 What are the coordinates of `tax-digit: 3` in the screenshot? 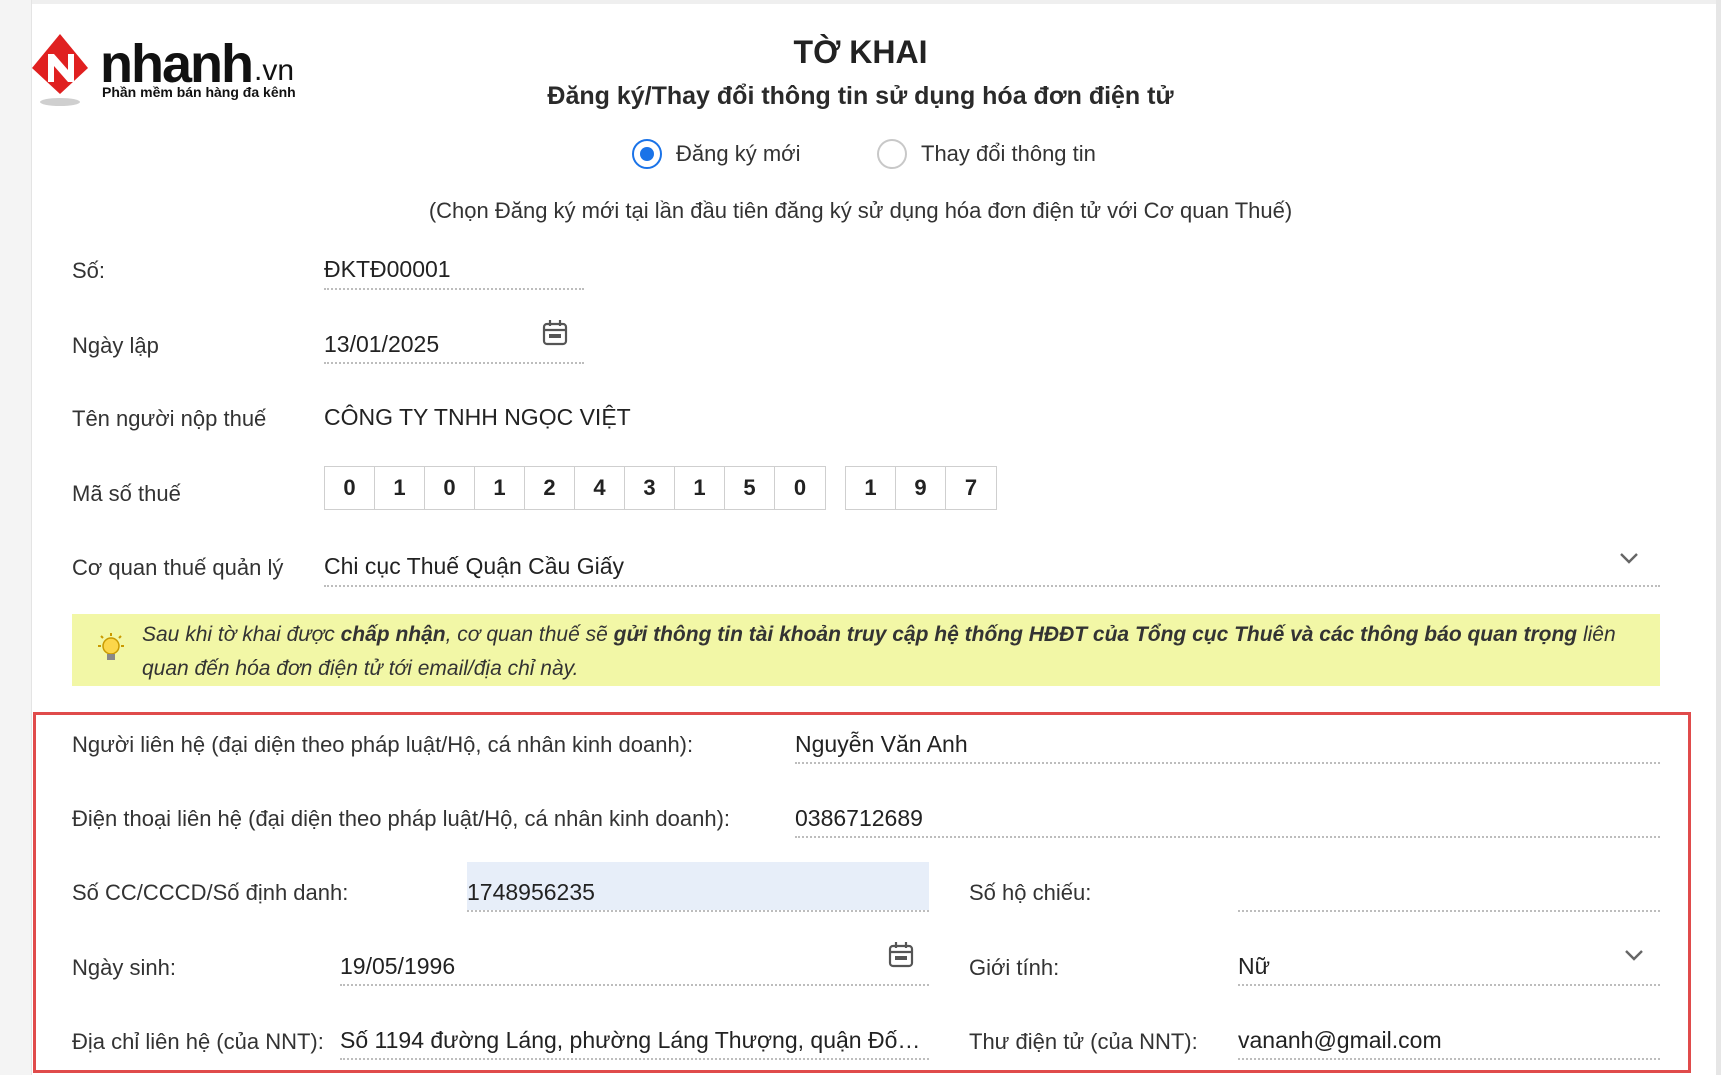 It's located at (650, 488).